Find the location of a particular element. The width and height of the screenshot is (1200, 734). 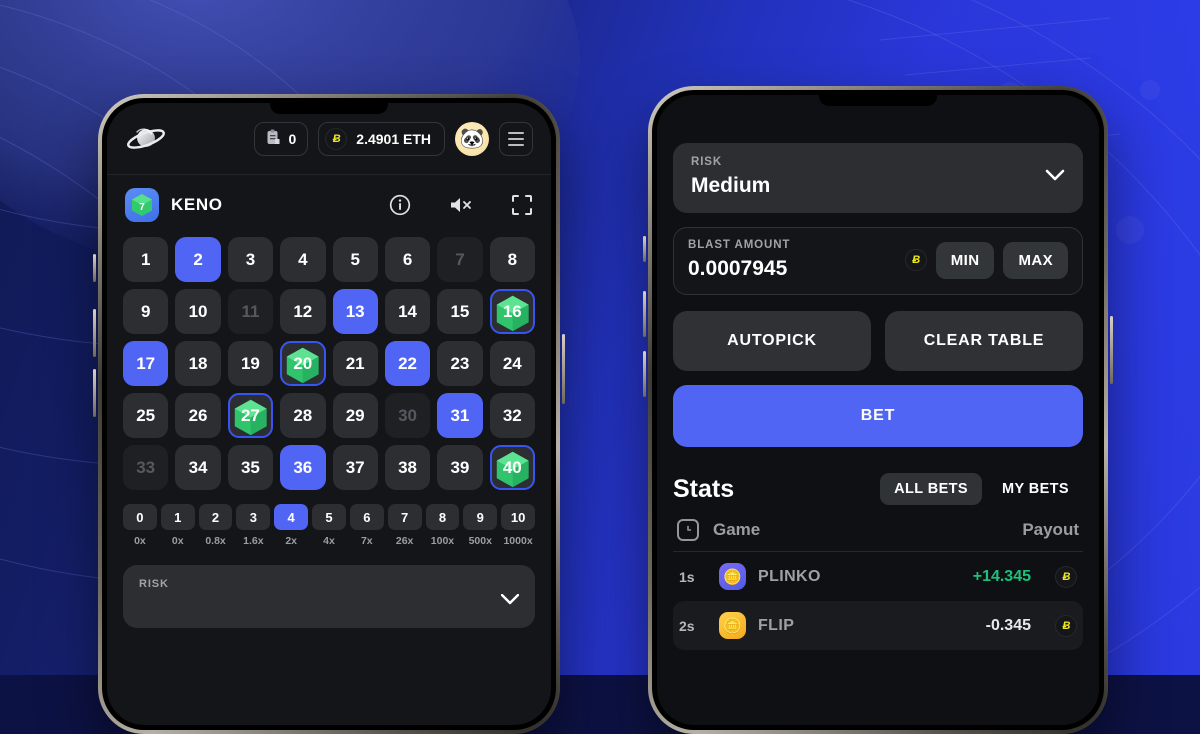

keno-cell-32: 32 is located at coordinates (512, 415).